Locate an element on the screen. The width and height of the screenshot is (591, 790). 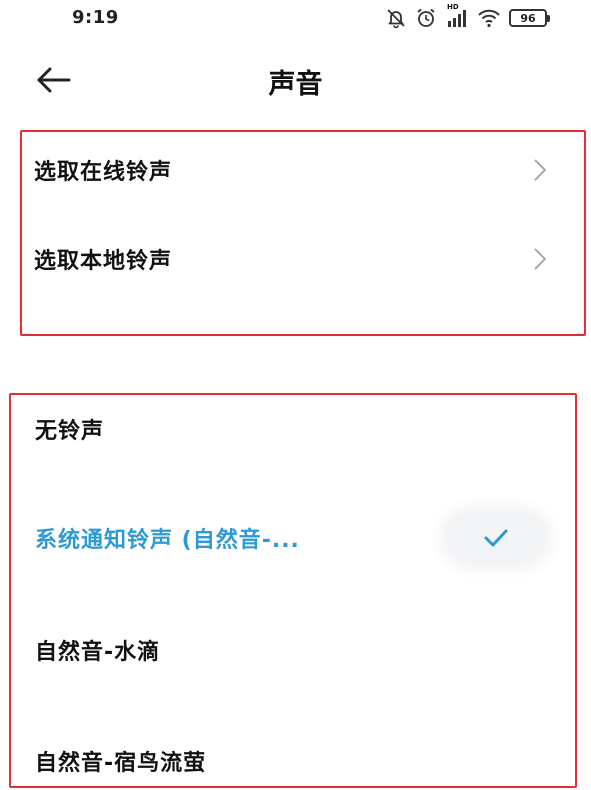
ringtone-label: 自然音-水滴 is located at coordinates (98, 652).